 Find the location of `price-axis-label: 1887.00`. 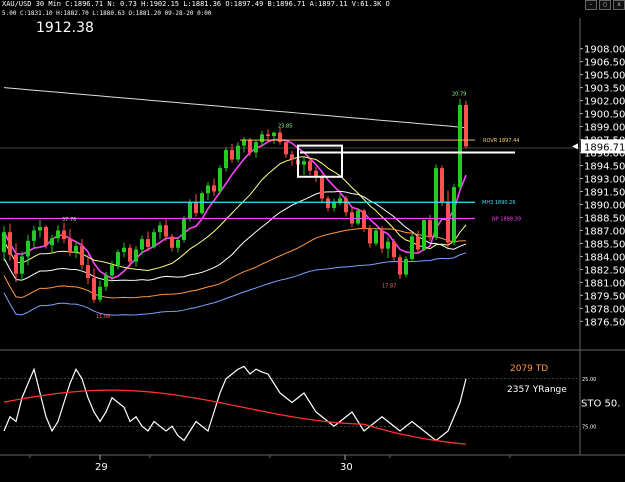

price-axis-label: 1887.00 is located at coordinates (604, 231).